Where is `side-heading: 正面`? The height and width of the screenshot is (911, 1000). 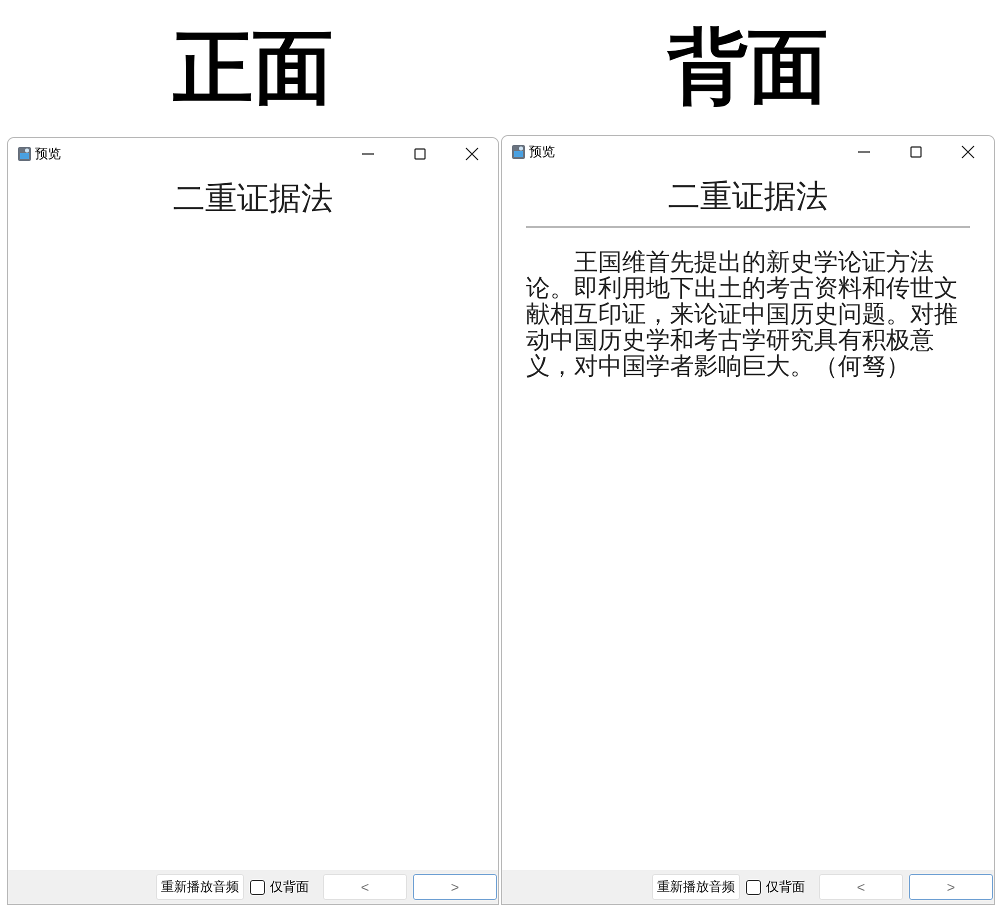 side-heading: 正面 is located at coordinates (253, 68).